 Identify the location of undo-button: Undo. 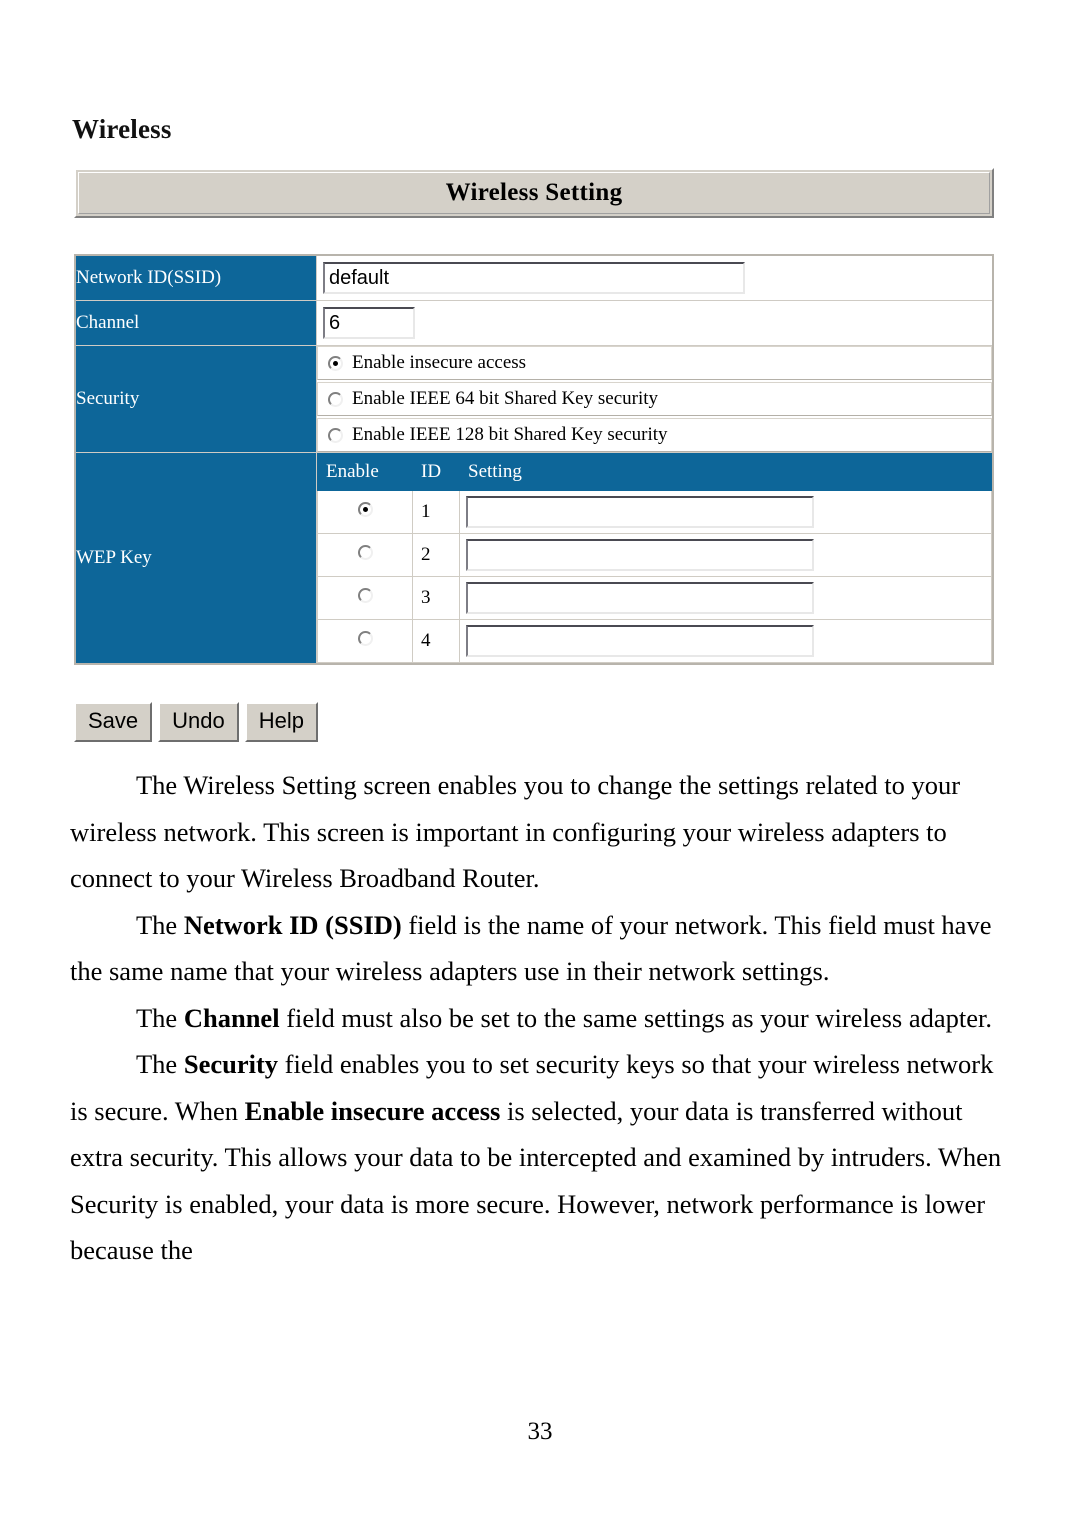
(198, 722).